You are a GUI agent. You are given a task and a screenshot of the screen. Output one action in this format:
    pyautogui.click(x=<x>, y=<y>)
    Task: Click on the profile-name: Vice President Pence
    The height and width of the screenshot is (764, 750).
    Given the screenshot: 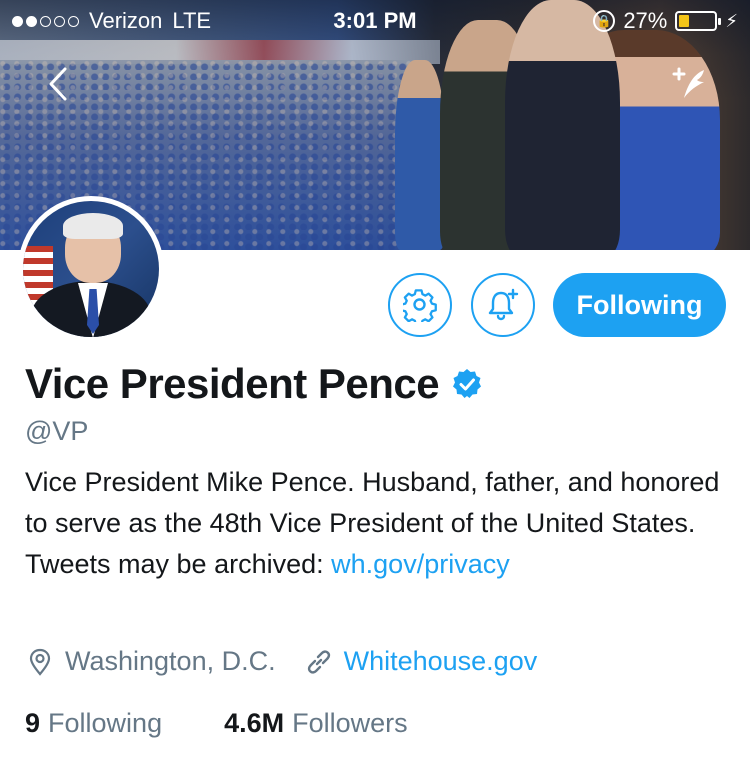 What is the action you would take?
    pyautogui.click(x=232, y=383)
    